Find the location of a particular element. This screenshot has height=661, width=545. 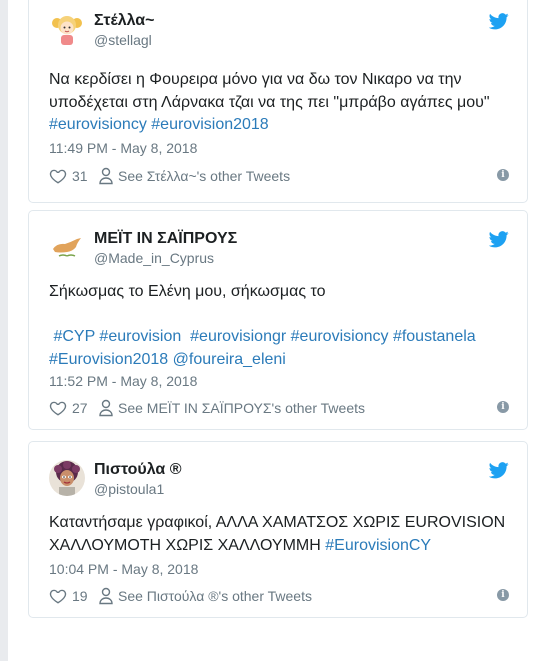

tweet-actions: 27 See ΜΕΪΤ ΙΝ ΣΑΪΠΡΟΥΣ's other Tweets i is located at coordinates (279, 409).